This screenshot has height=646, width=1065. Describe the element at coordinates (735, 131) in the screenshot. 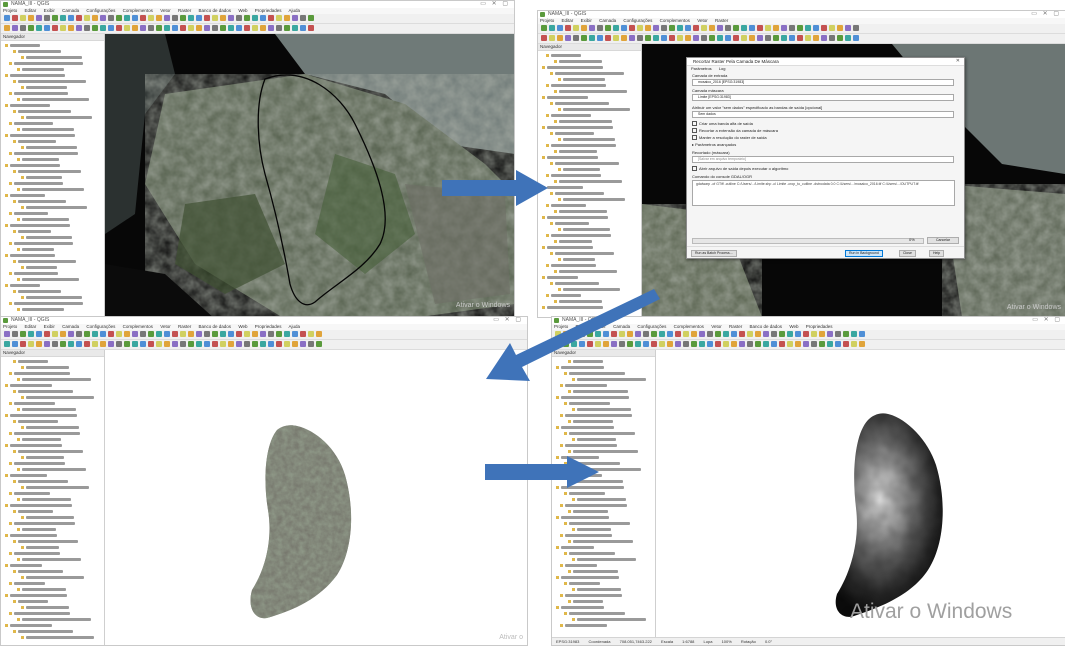

I see `crop-extent-checkbox: Recortar a extensão da camada de máscara` at that location.